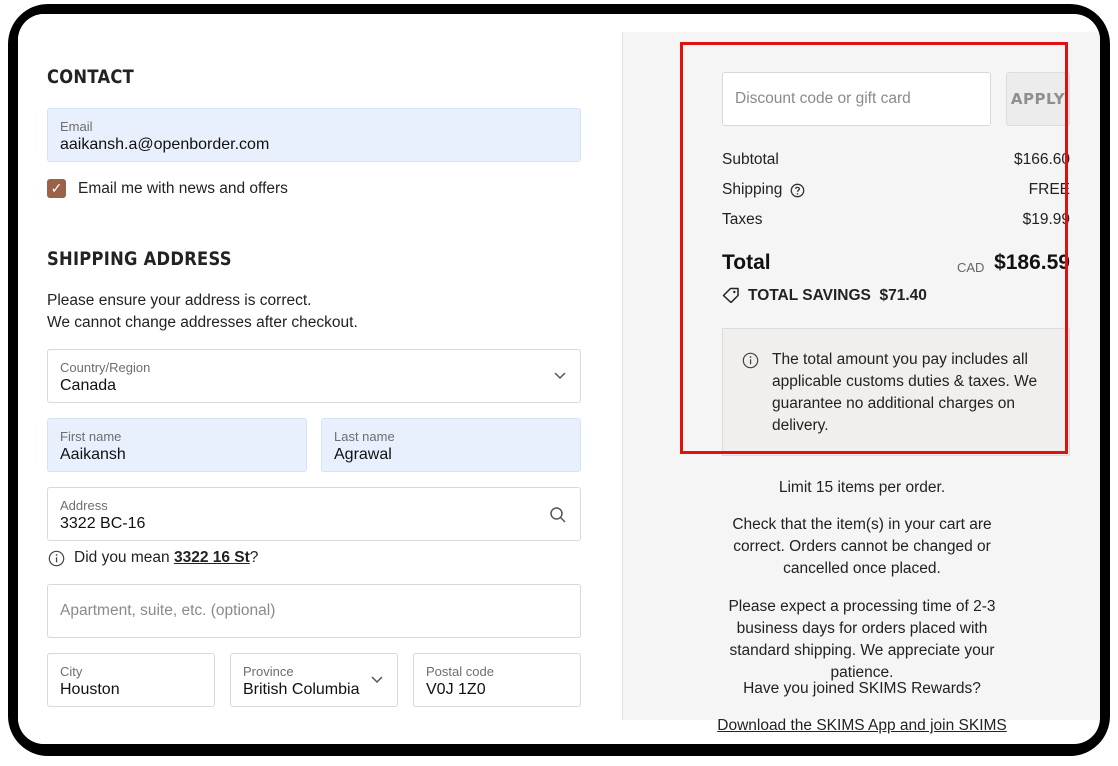  What do you see at coordinates (314, 680) in the screenshot?
I see `province-select: Province British Columbia` at bounding box center [314, 680].